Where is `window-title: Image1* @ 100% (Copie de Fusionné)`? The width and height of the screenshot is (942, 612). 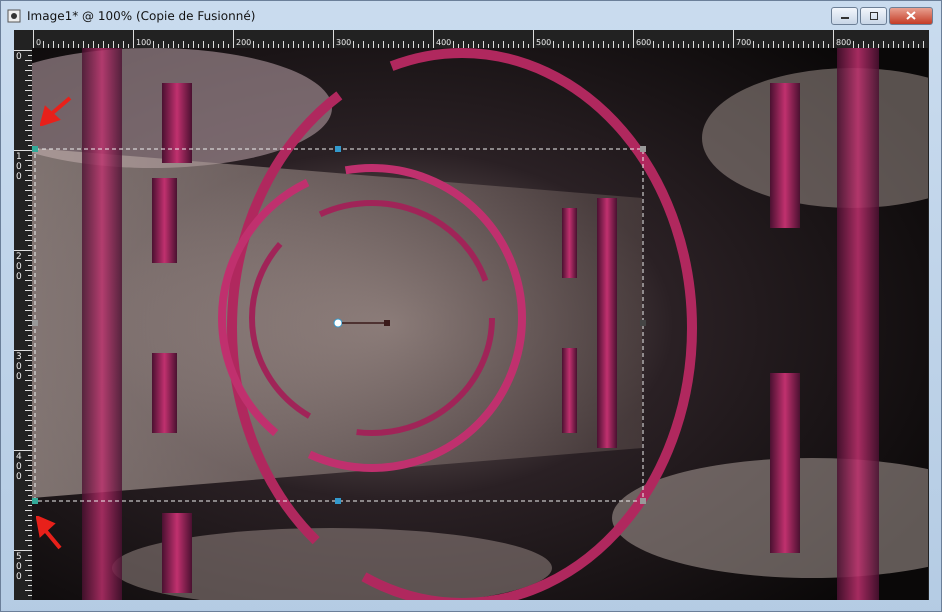
window-title: Image1* @ 100% (Copie de Fusionné) is located at coordinates (141, 15).